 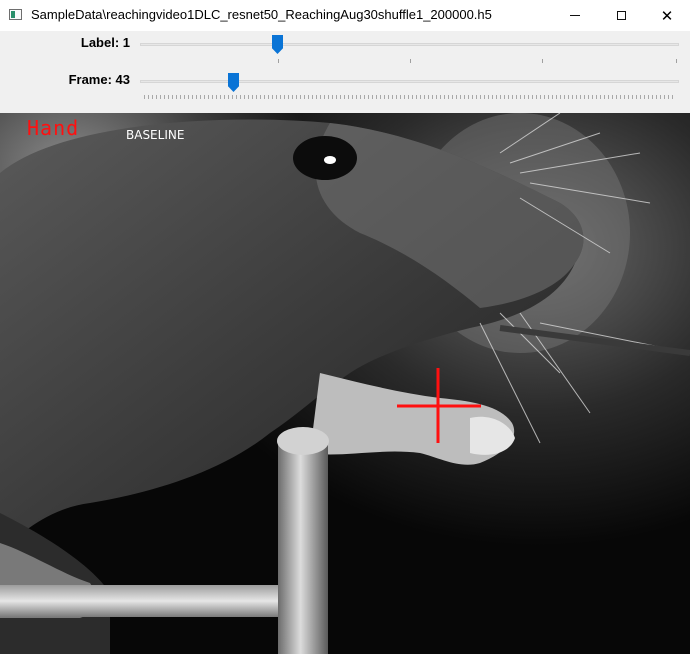 What do you see at coordinates (15, 14) in the screenshot?
I see `app-icon` at bounding box center [15, 14].